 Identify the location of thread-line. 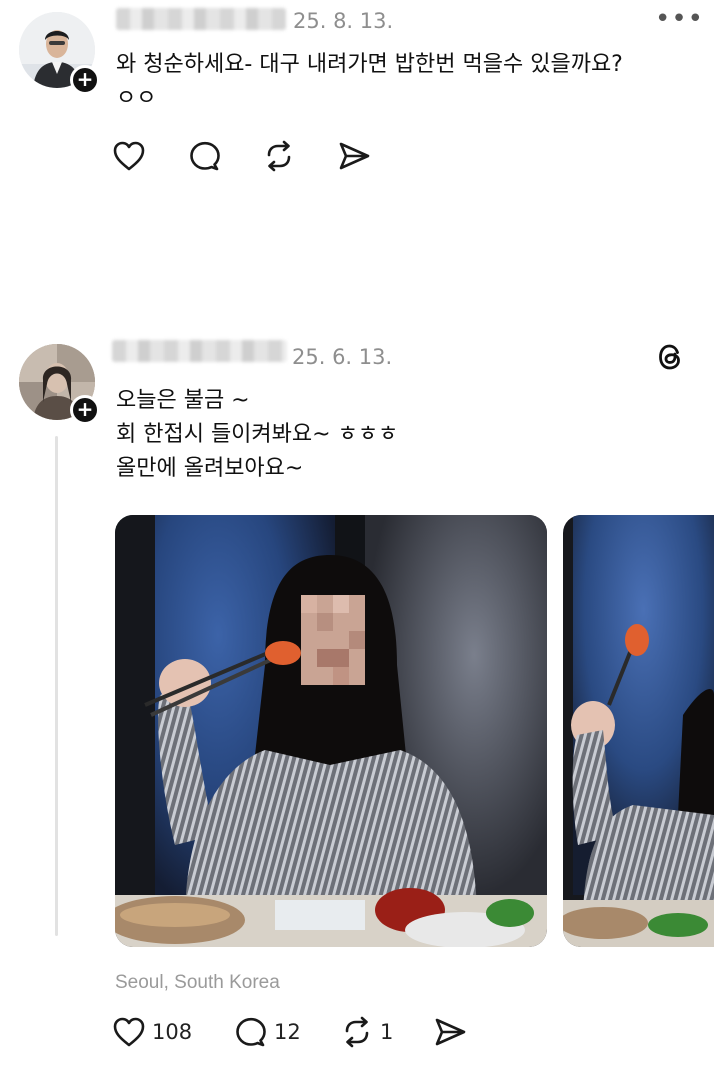
(56, 686).